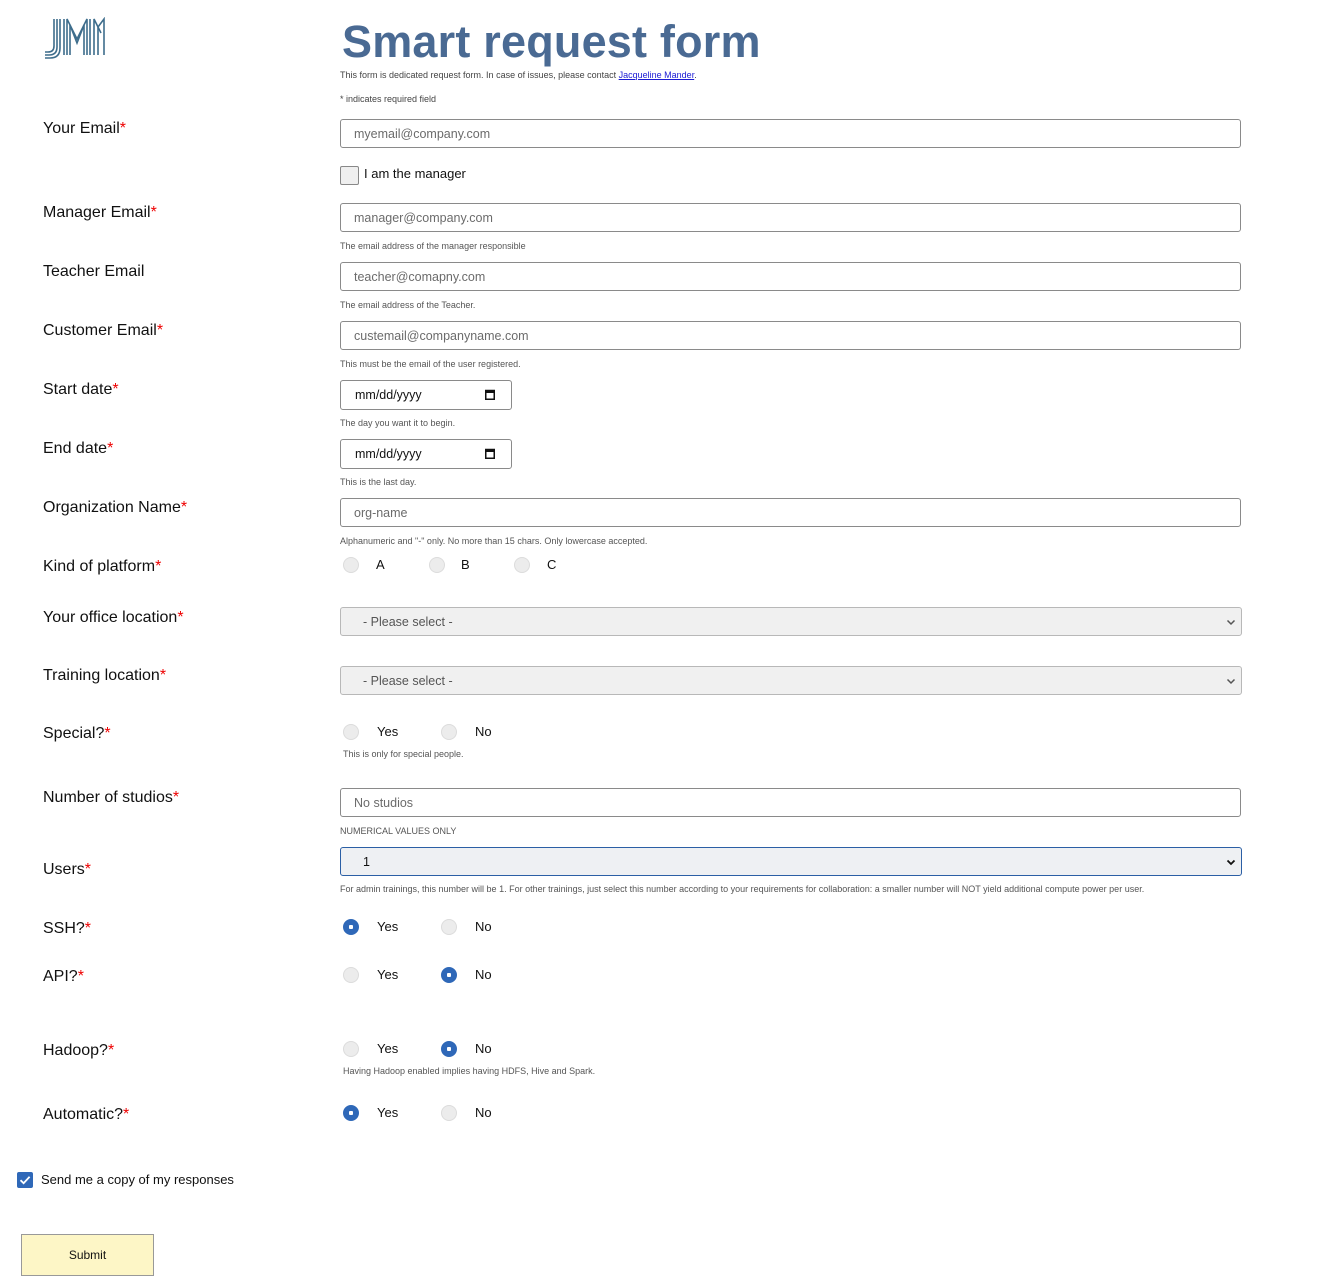 Image resolution: width=1342 pixels, height=1286 pixels. I want to click on your-email-label: Your Email*, so click(85, 128).